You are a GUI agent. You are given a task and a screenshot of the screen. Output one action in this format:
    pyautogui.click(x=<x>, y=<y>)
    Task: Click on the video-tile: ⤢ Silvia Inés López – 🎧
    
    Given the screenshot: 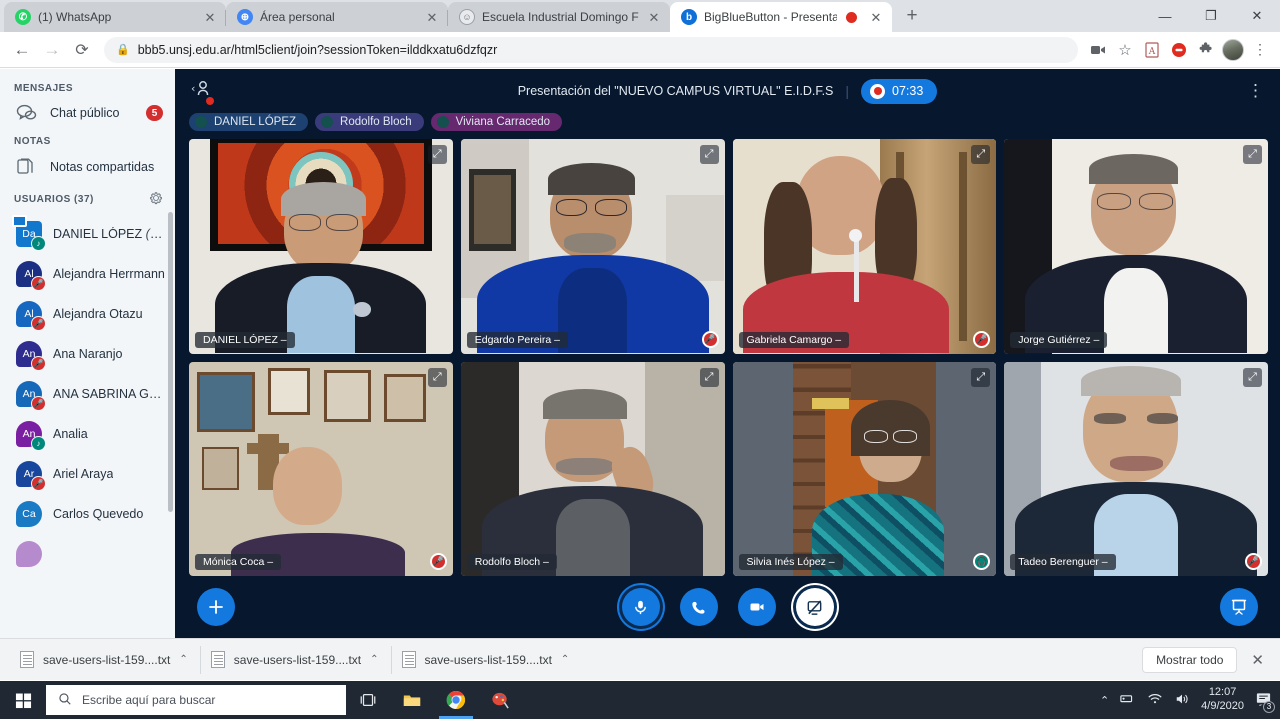 What is the action you would take?
    pyautogui.click(x=864, y=468)
    